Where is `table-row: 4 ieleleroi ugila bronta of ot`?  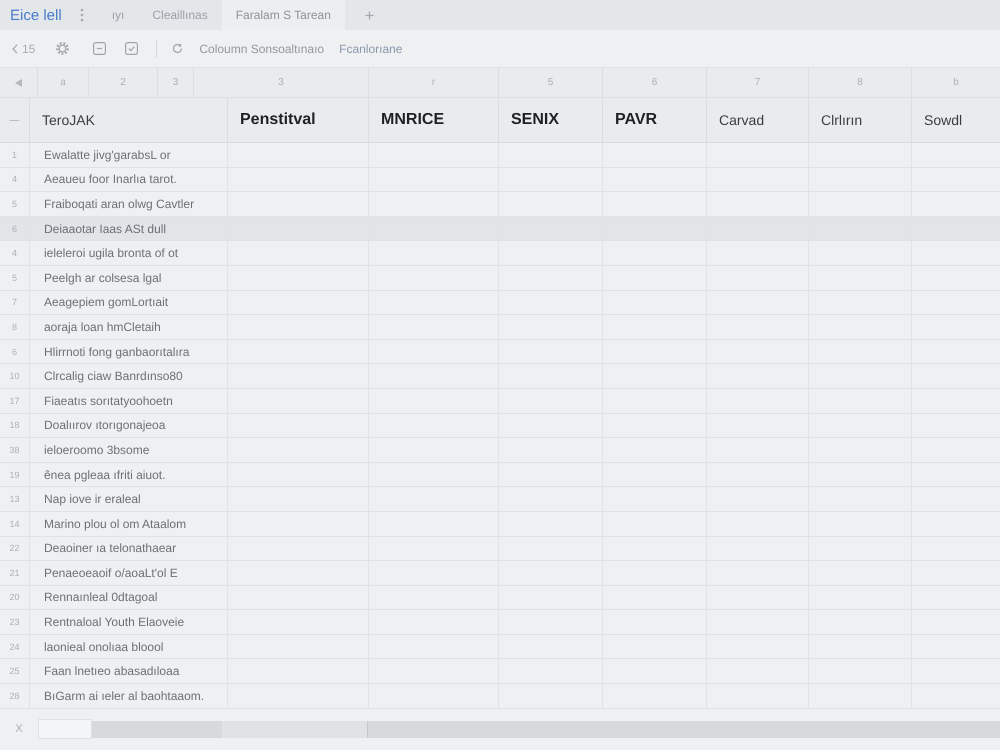 table-row: 4 ieleleroi ugila bronta of ot is located at coordinates (500, 253).